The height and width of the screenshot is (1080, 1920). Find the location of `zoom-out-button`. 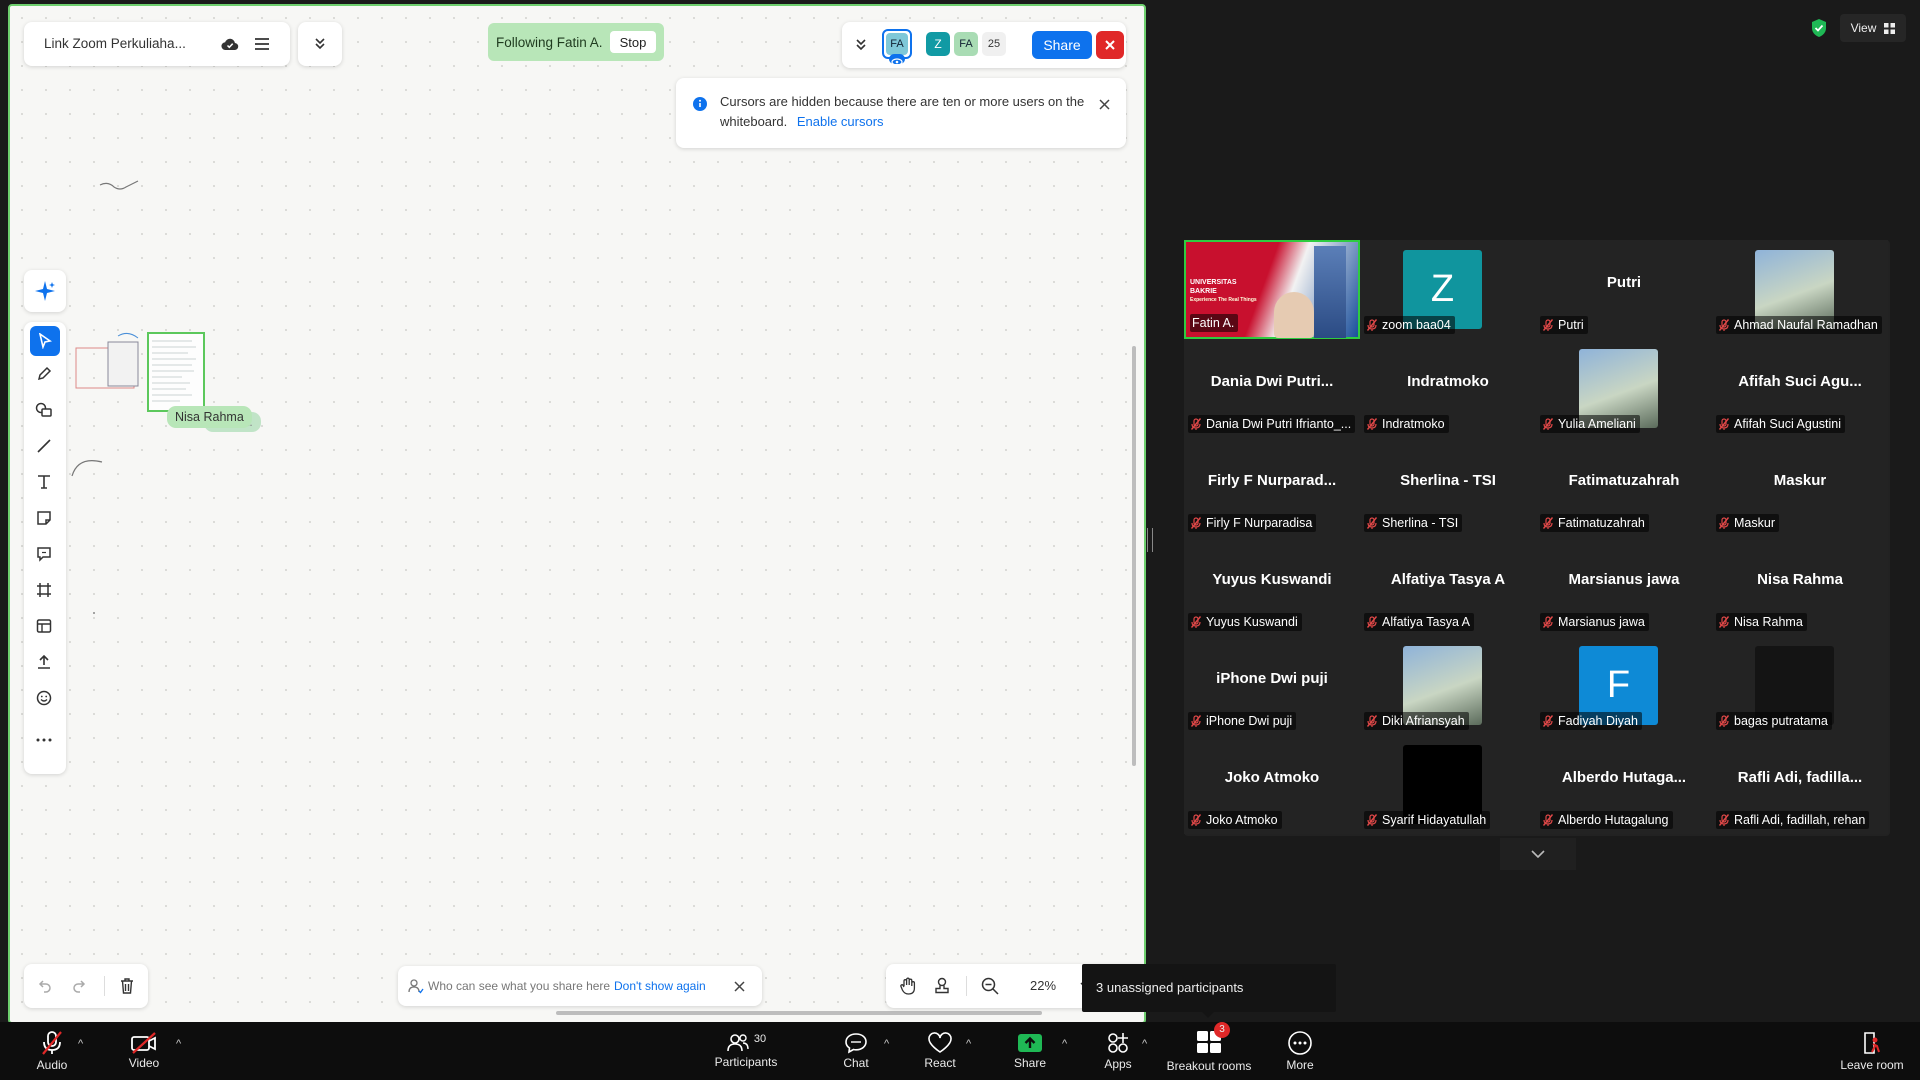

zoom-out-button is located at coordinates (990, 986).